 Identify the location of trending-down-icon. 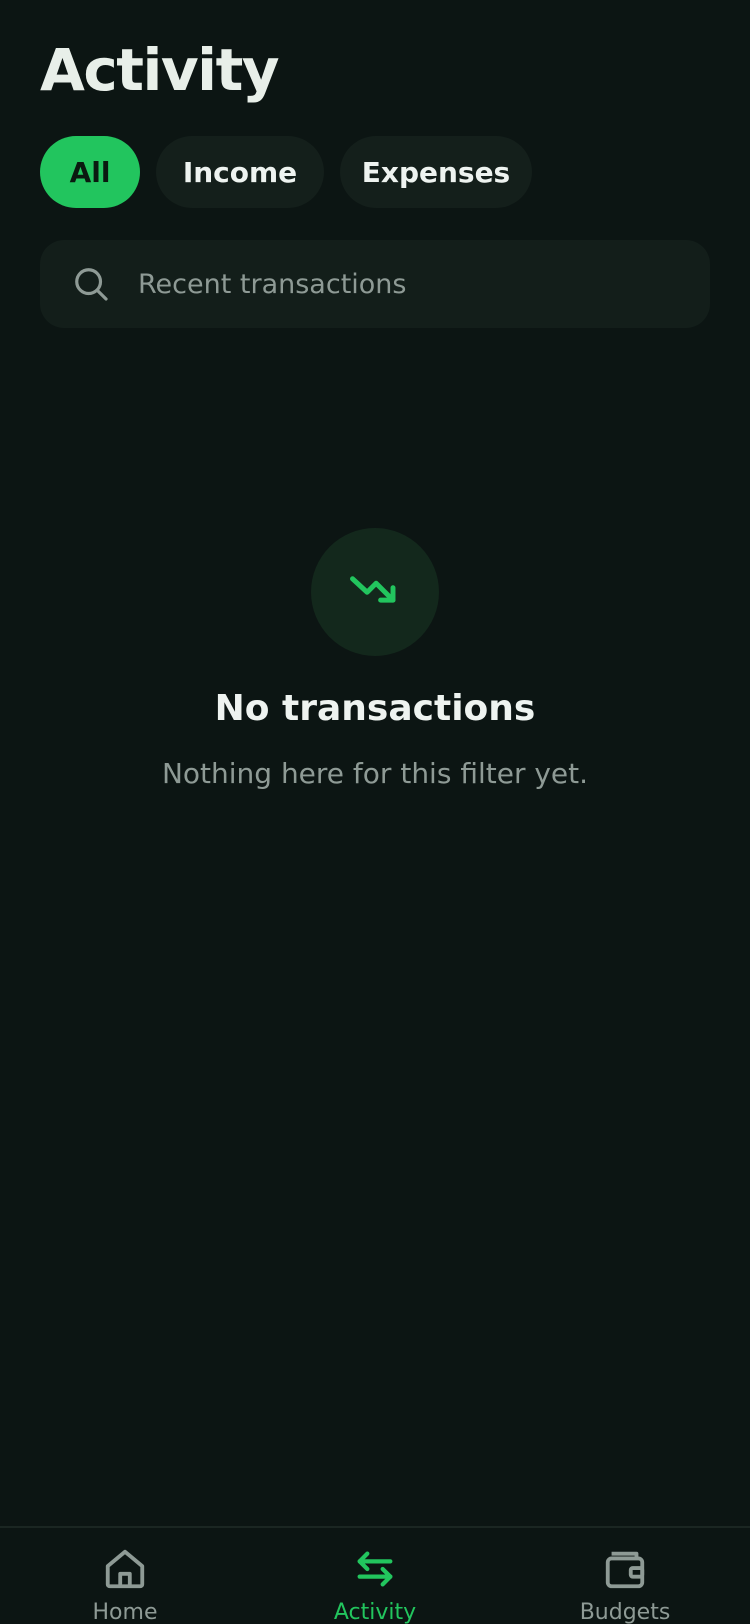
(375, 592).